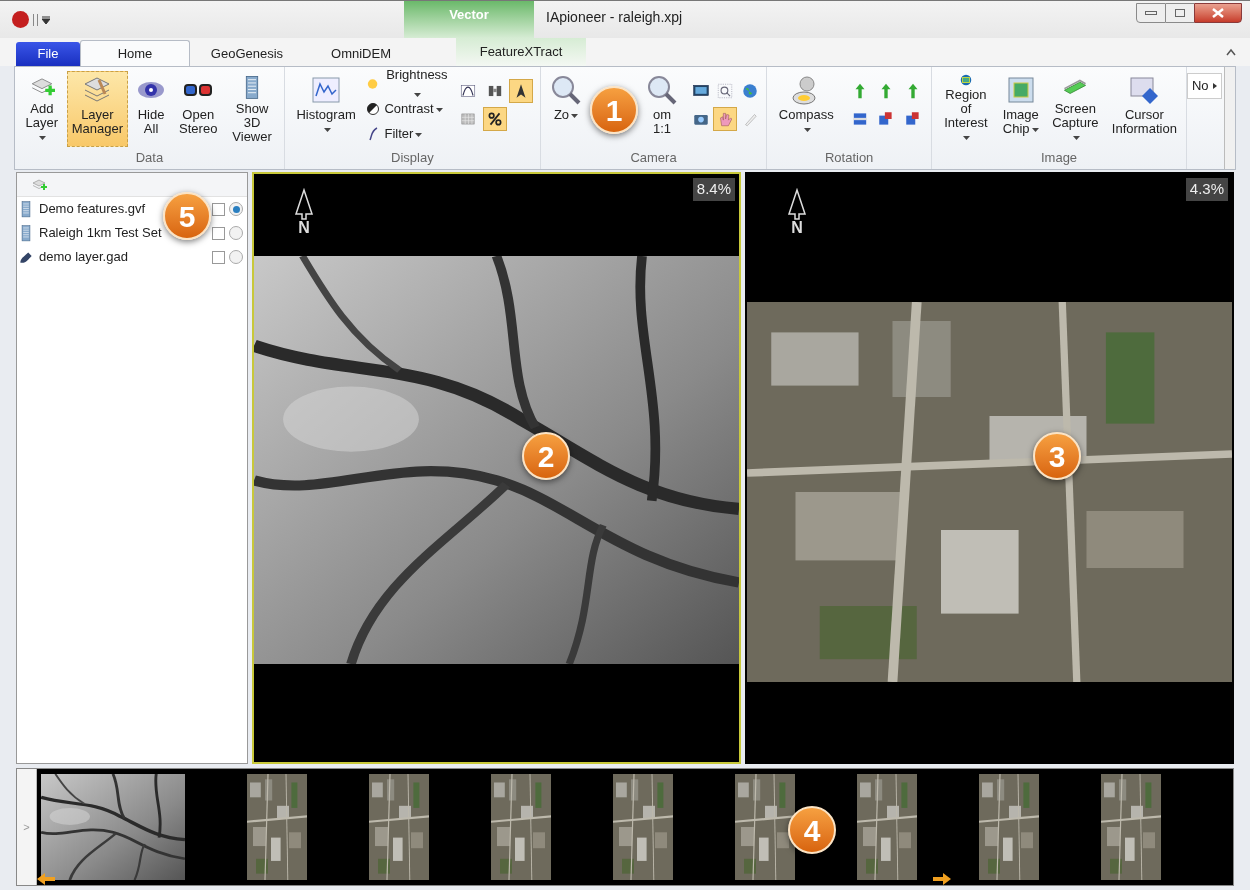 The image size is (1250, 890). I want to click on curve-icon, so click(468, 91).